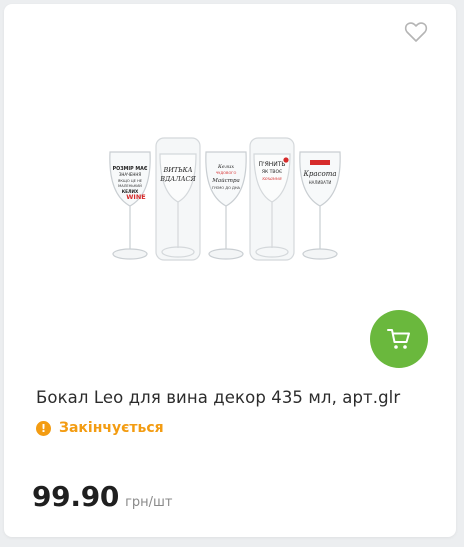 The width and height of the screenshot is (464, 547). What do you see at coordinates (271, 164) in the screenshot?
I see `svg-text: П'ЯНИТЬ` at bounding box center [271, 164].